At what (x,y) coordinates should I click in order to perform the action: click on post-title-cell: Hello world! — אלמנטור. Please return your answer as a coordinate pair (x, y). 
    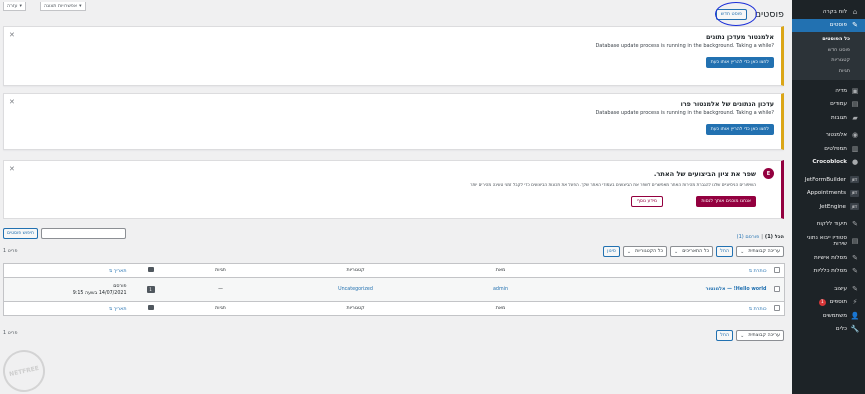
    Looking at the image, I should click on (666, 290).